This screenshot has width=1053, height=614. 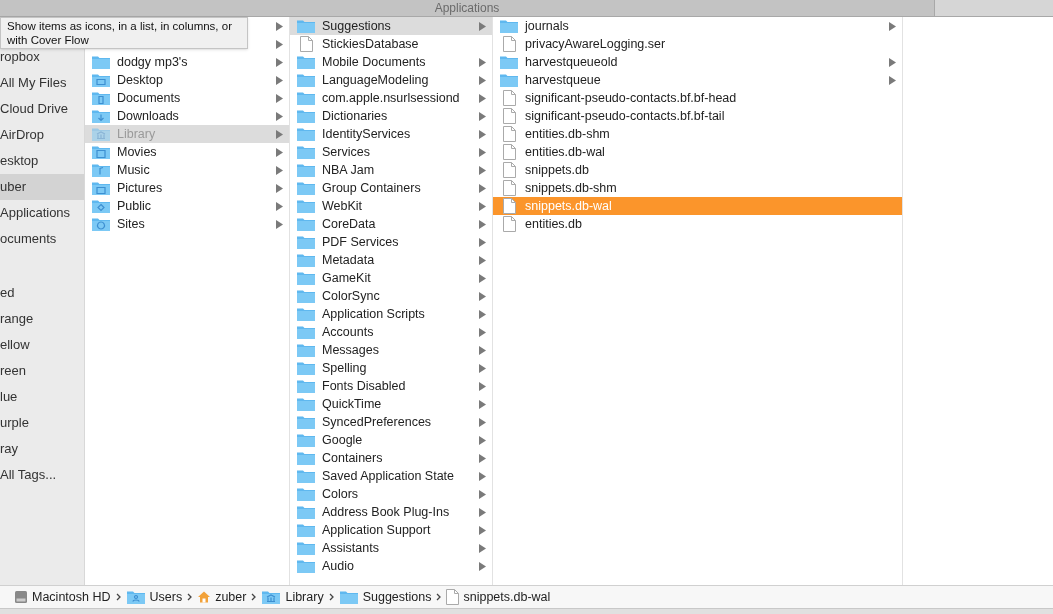 I want to click on file-name: Spelling, so click(x=344, y=368).